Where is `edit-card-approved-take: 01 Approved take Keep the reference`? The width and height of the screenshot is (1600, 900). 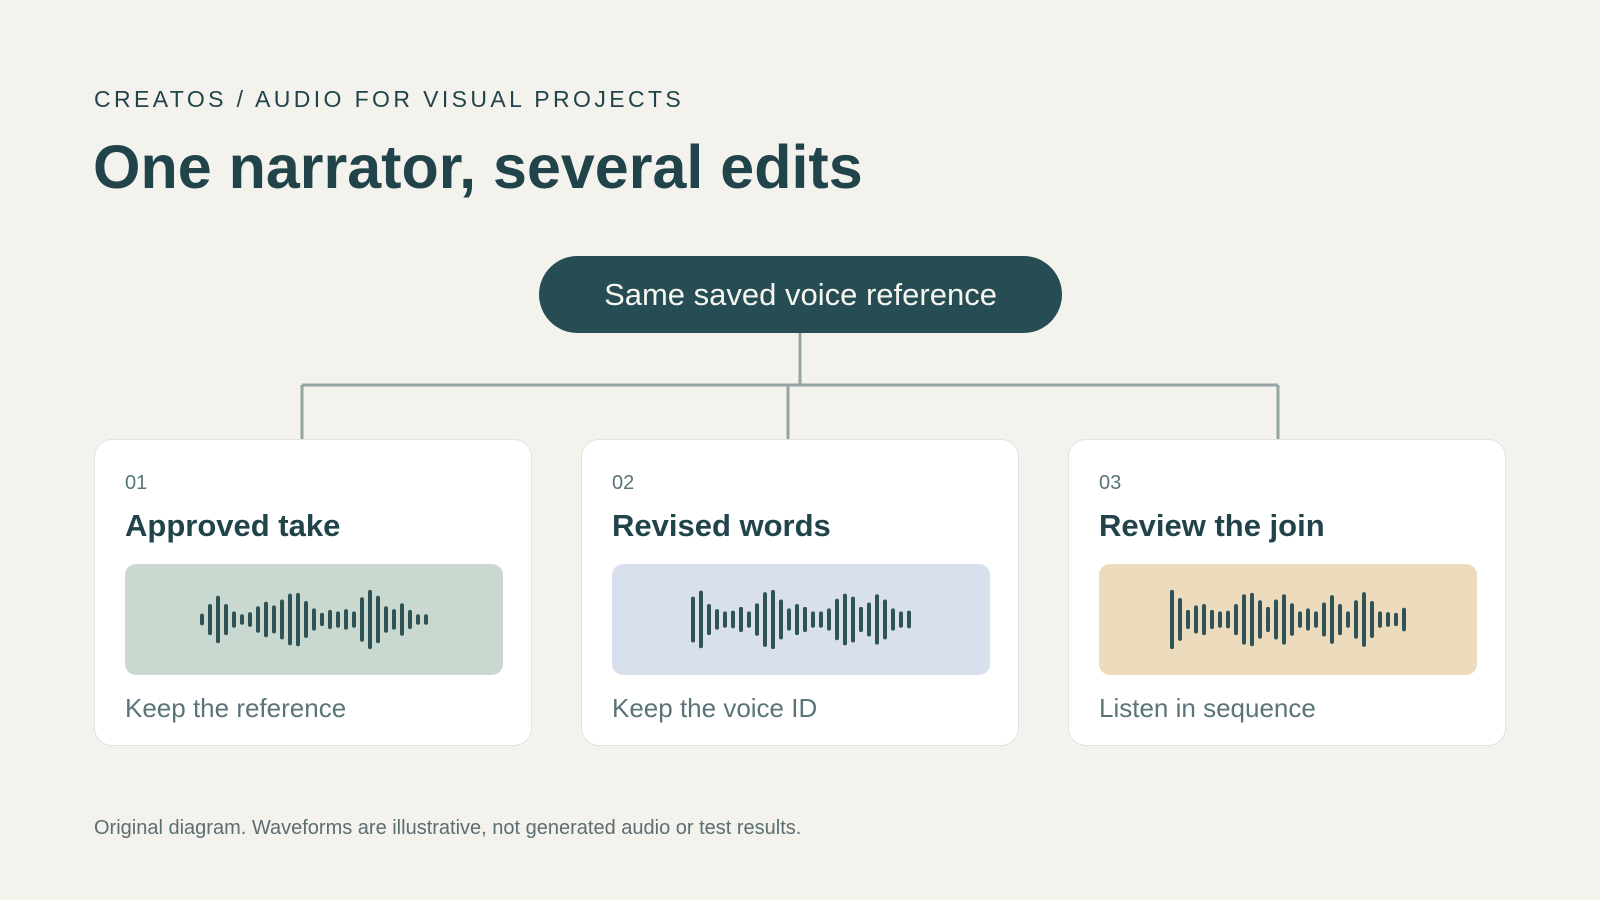
edit-card-approved-take: 01 Approved take Keep the reference is located at coordinates (313, 592).